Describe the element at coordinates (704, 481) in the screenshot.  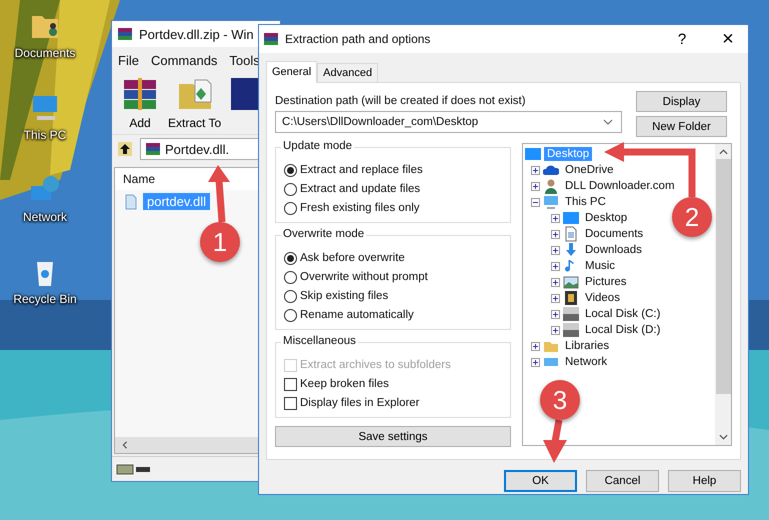
I see `dialog-button: Help` at that location.